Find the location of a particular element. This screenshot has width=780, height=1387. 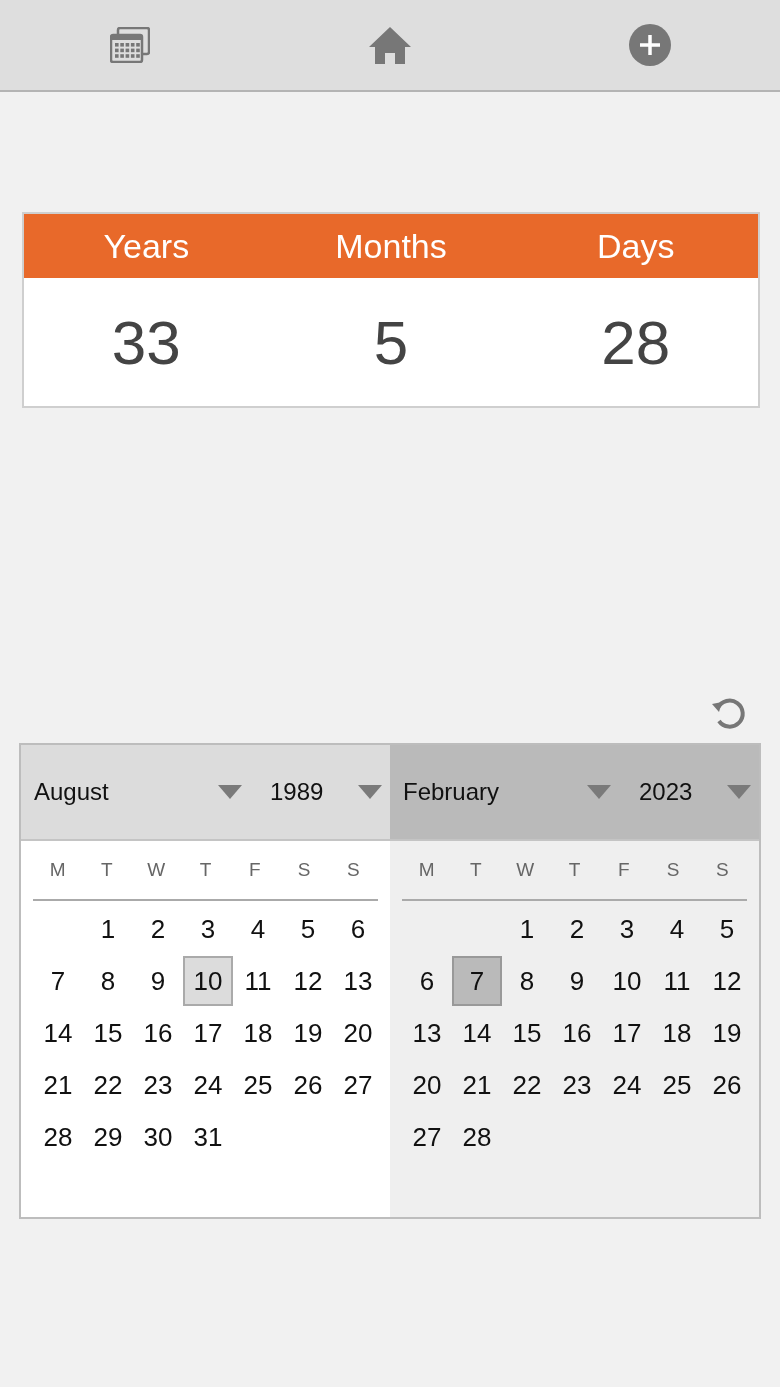

add-icon is located at coordinates (650, 45).